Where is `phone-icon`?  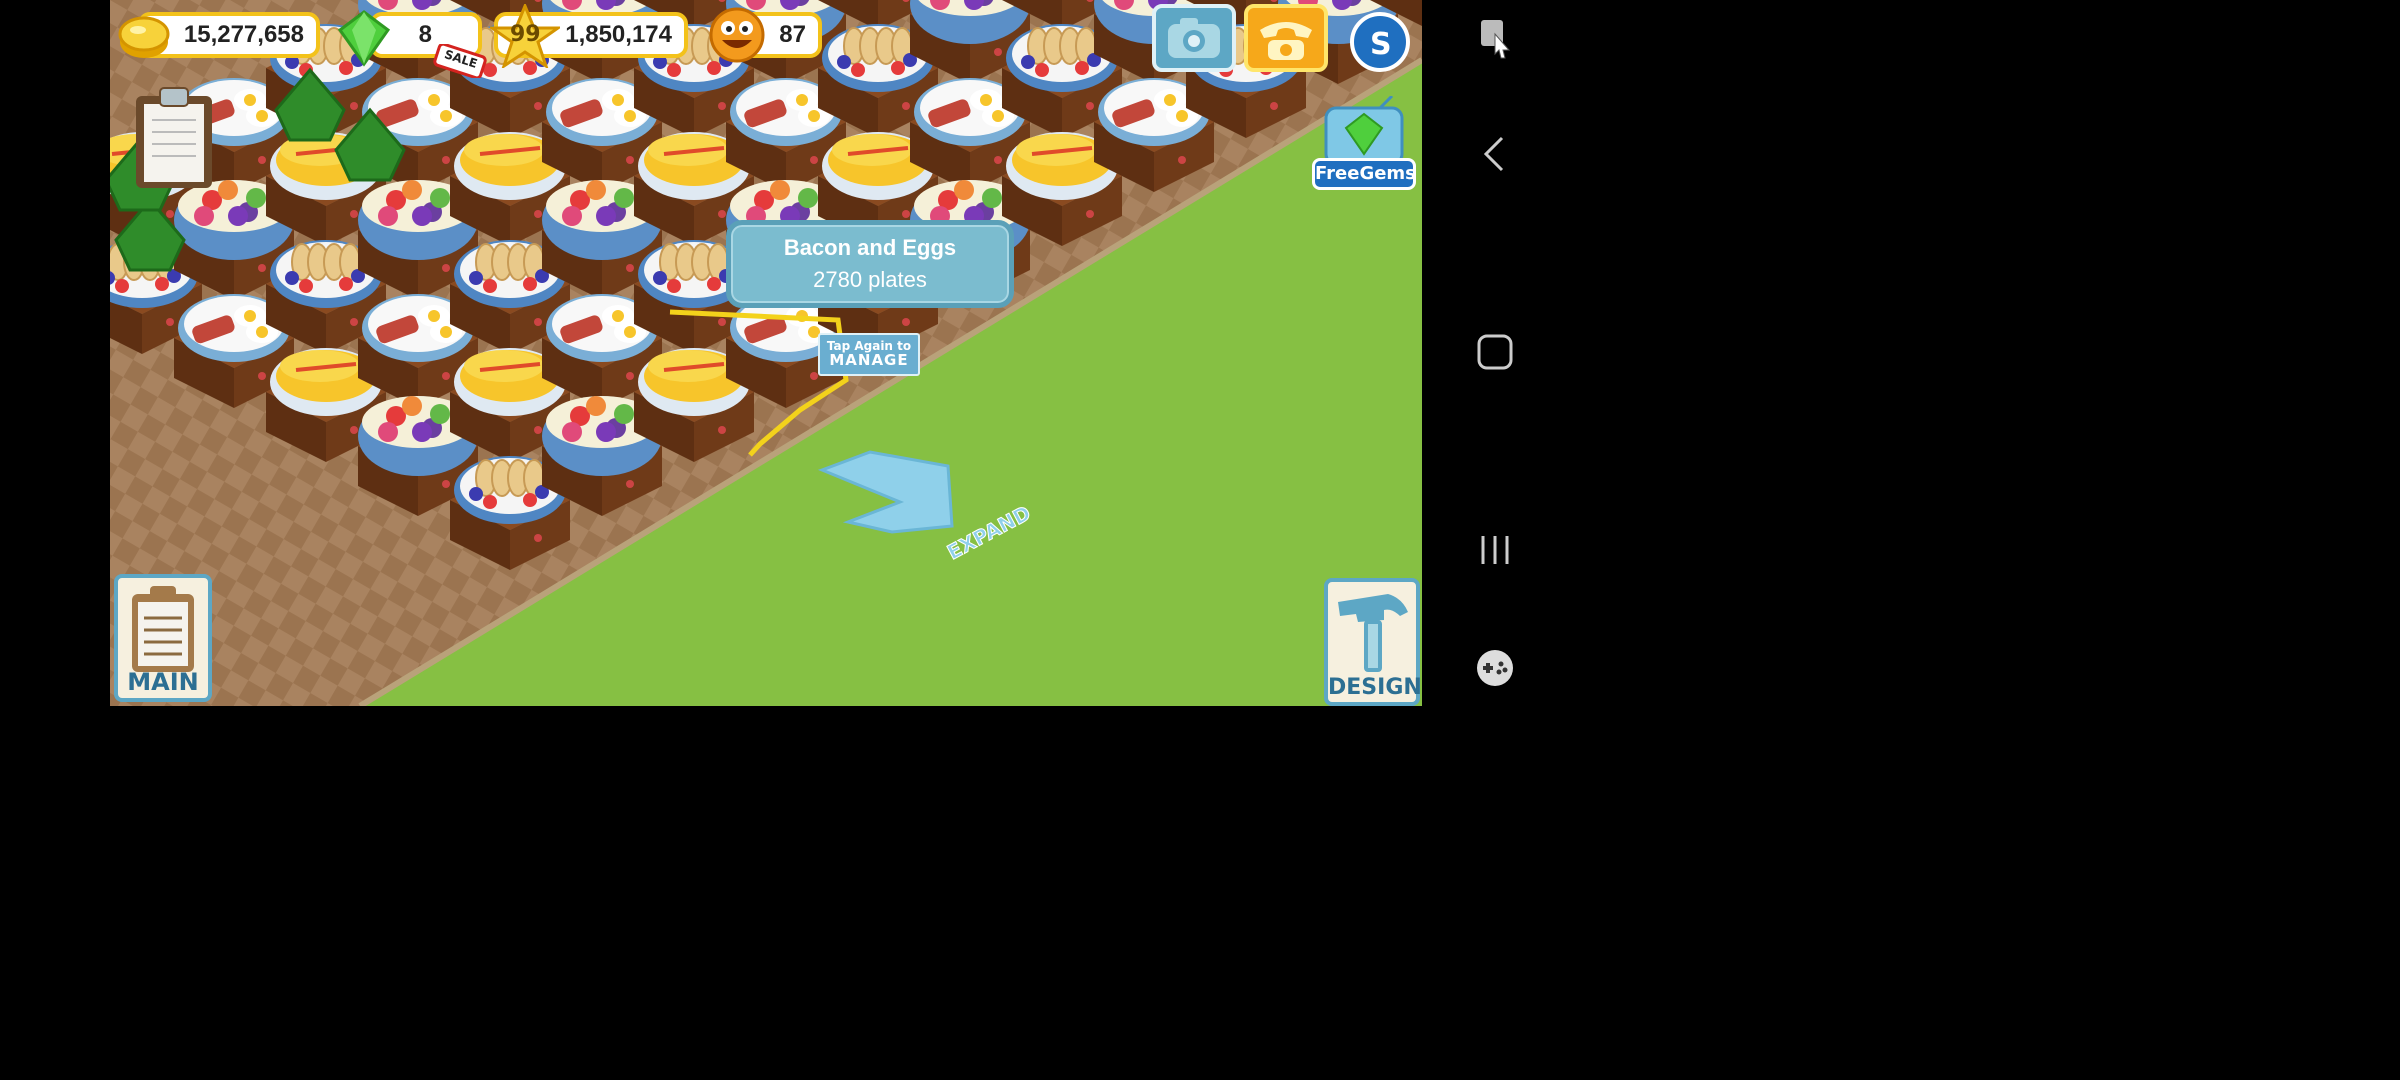
phone-icon is located at coordinates (1286, 41).